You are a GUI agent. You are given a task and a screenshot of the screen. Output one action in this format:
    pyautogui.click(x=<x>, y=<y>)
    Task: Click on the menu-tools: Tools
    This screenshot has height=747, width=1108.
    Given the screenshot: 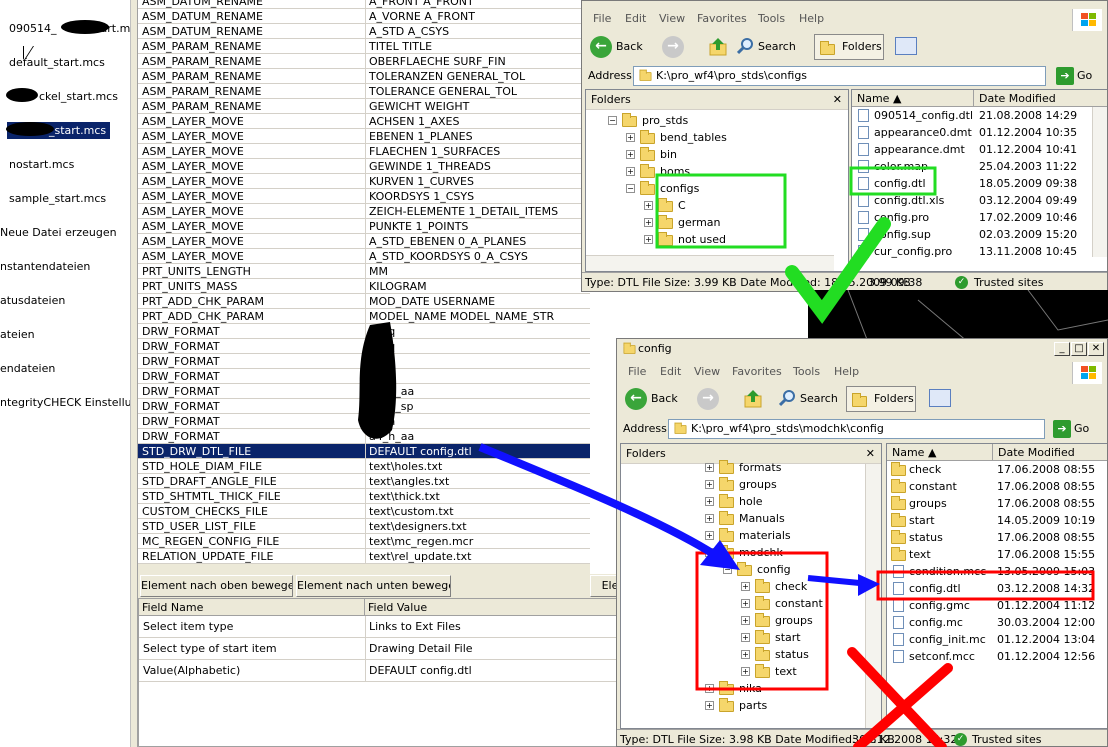 What is the action you would take?
    pyautogui.click(x=771, y=18)
    